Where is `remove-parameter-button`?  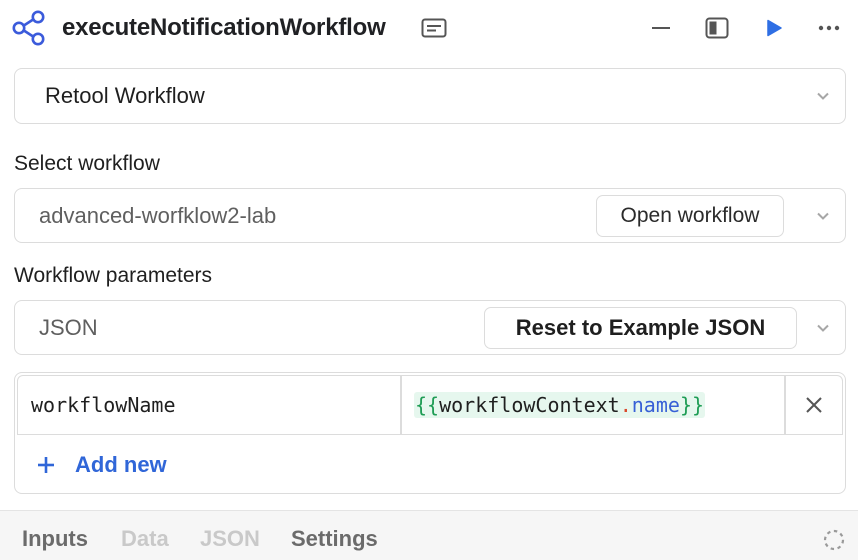
remove-parameter-button is located at coordinates (814, 405).